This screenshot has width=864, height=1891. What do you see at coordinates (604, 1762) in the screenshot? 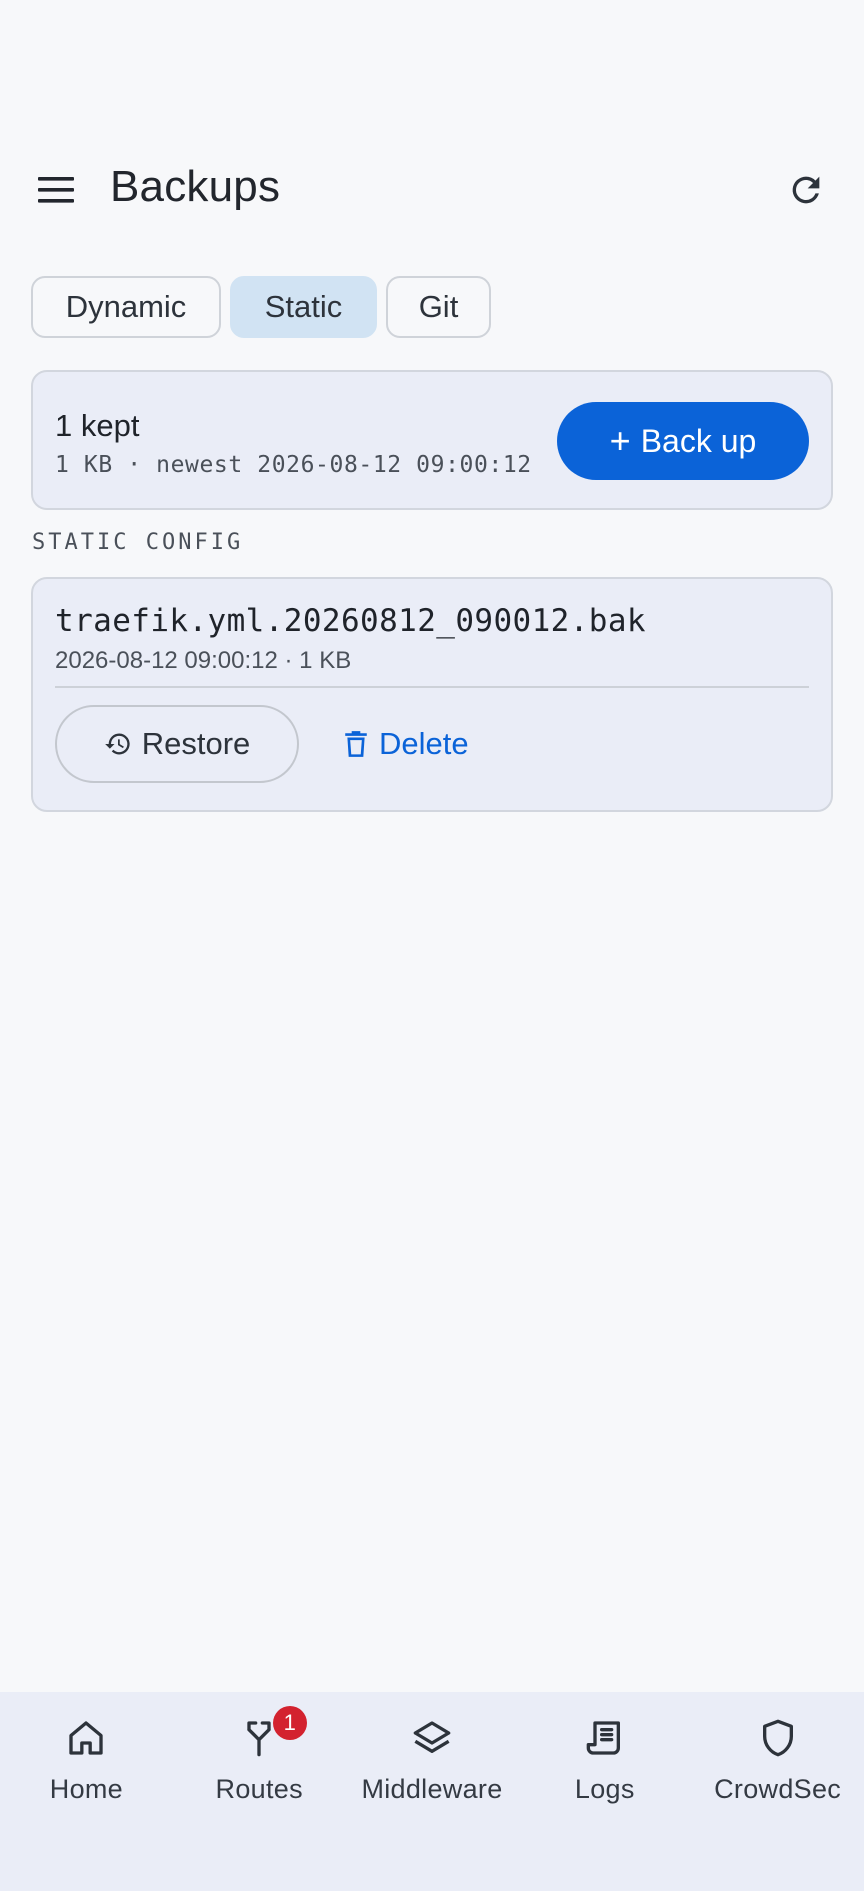
I see `nav-logs: Logs` at bounding box center [604, 1762].